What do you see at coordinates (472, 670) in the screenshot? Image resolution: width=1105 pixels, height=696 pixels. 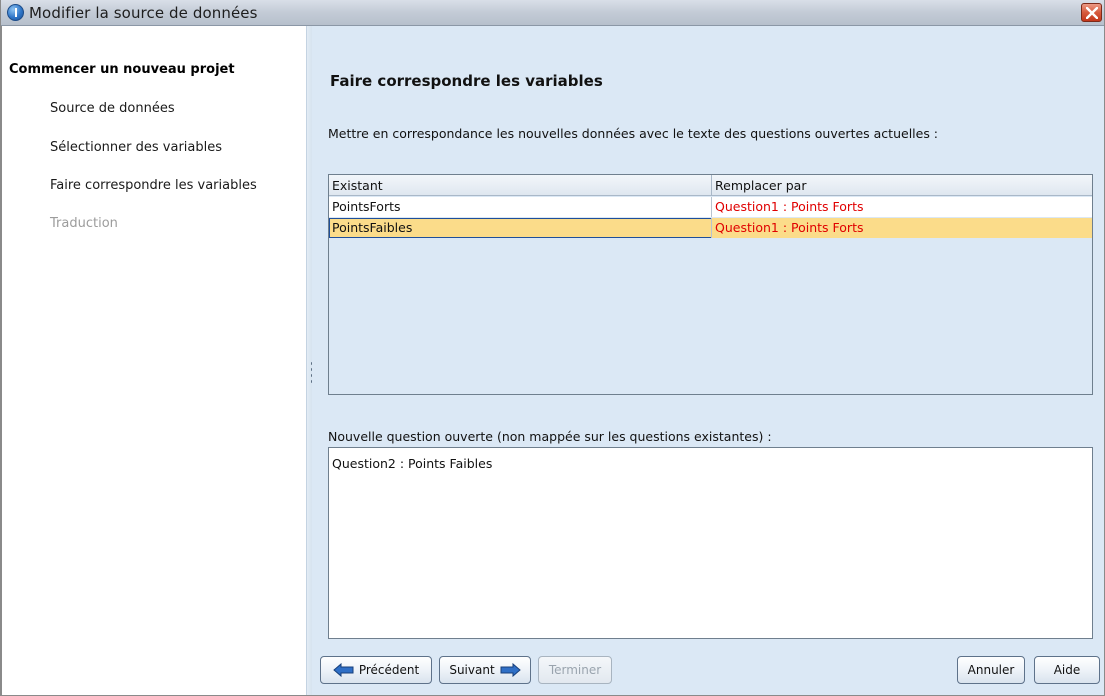 I see `next-button-label: Suivant` at bounding box center [472, 670].